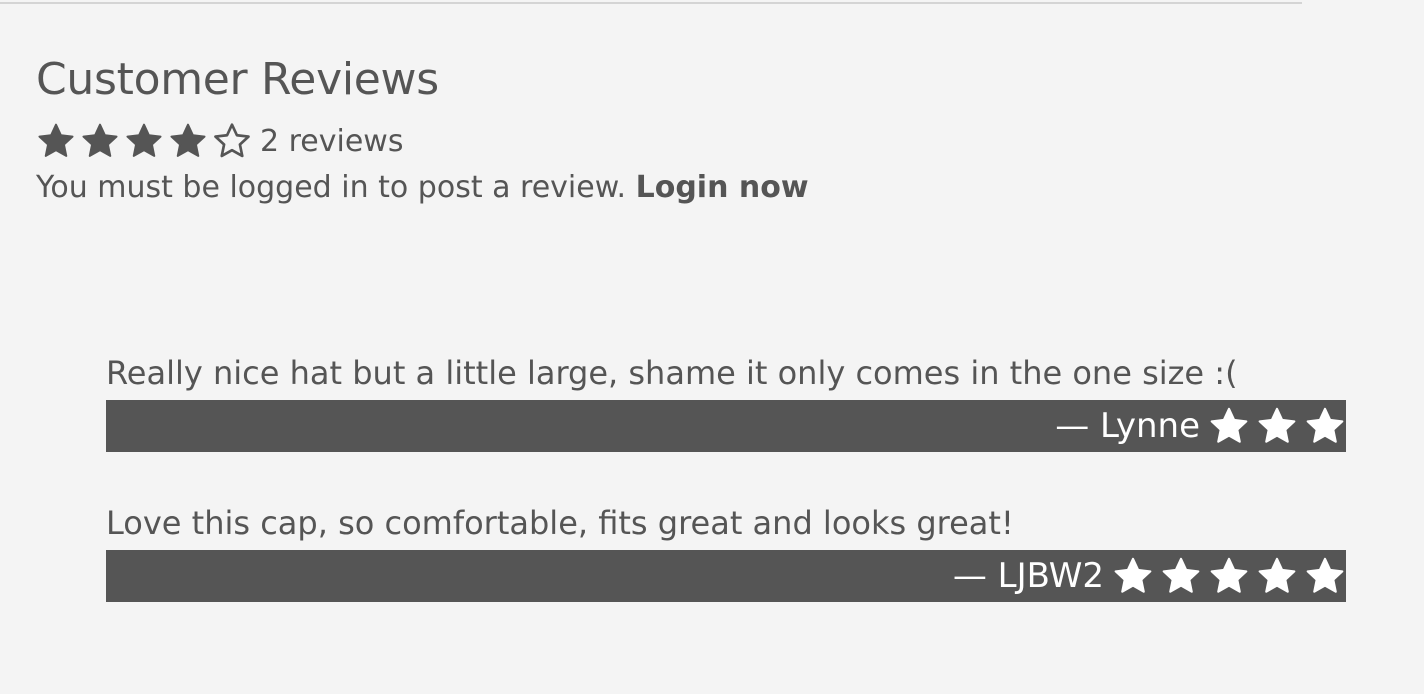  What do you see at coordinates (331, 187) in the screenshot?
I see `login-prompt-text: You must be logged in to post a review.` at bounding box center [331, 187].